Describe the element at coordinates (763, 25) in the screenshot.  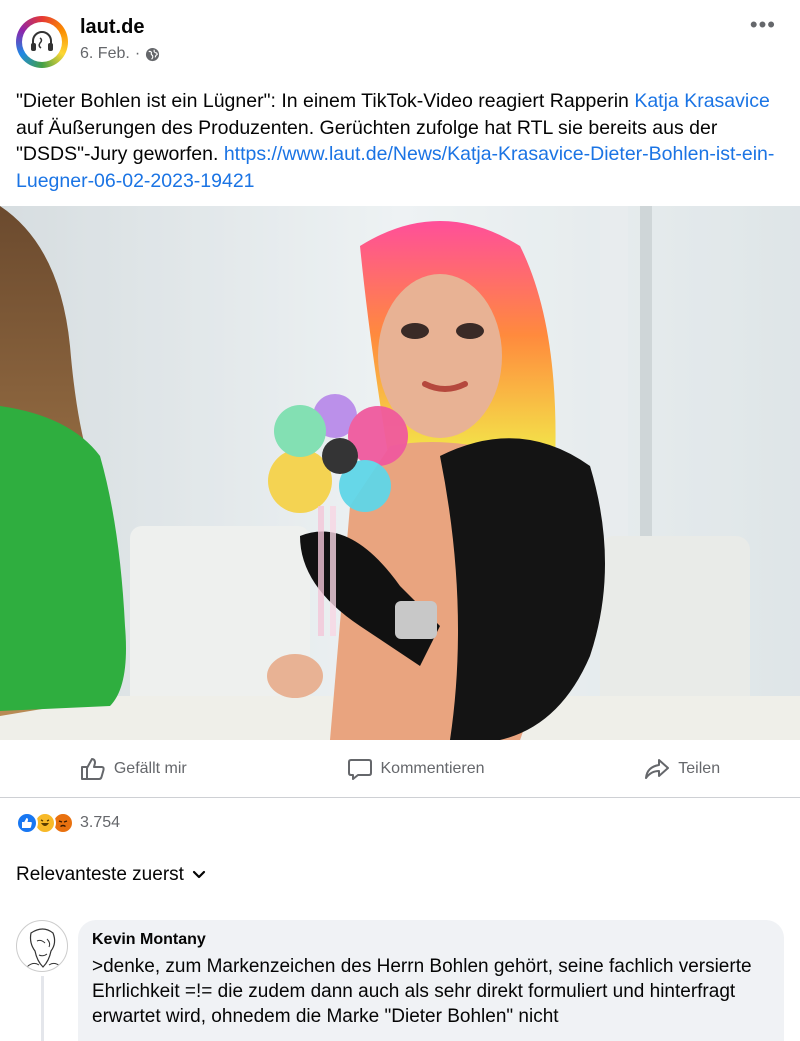
I see `more-options-icon: •••` at that location.